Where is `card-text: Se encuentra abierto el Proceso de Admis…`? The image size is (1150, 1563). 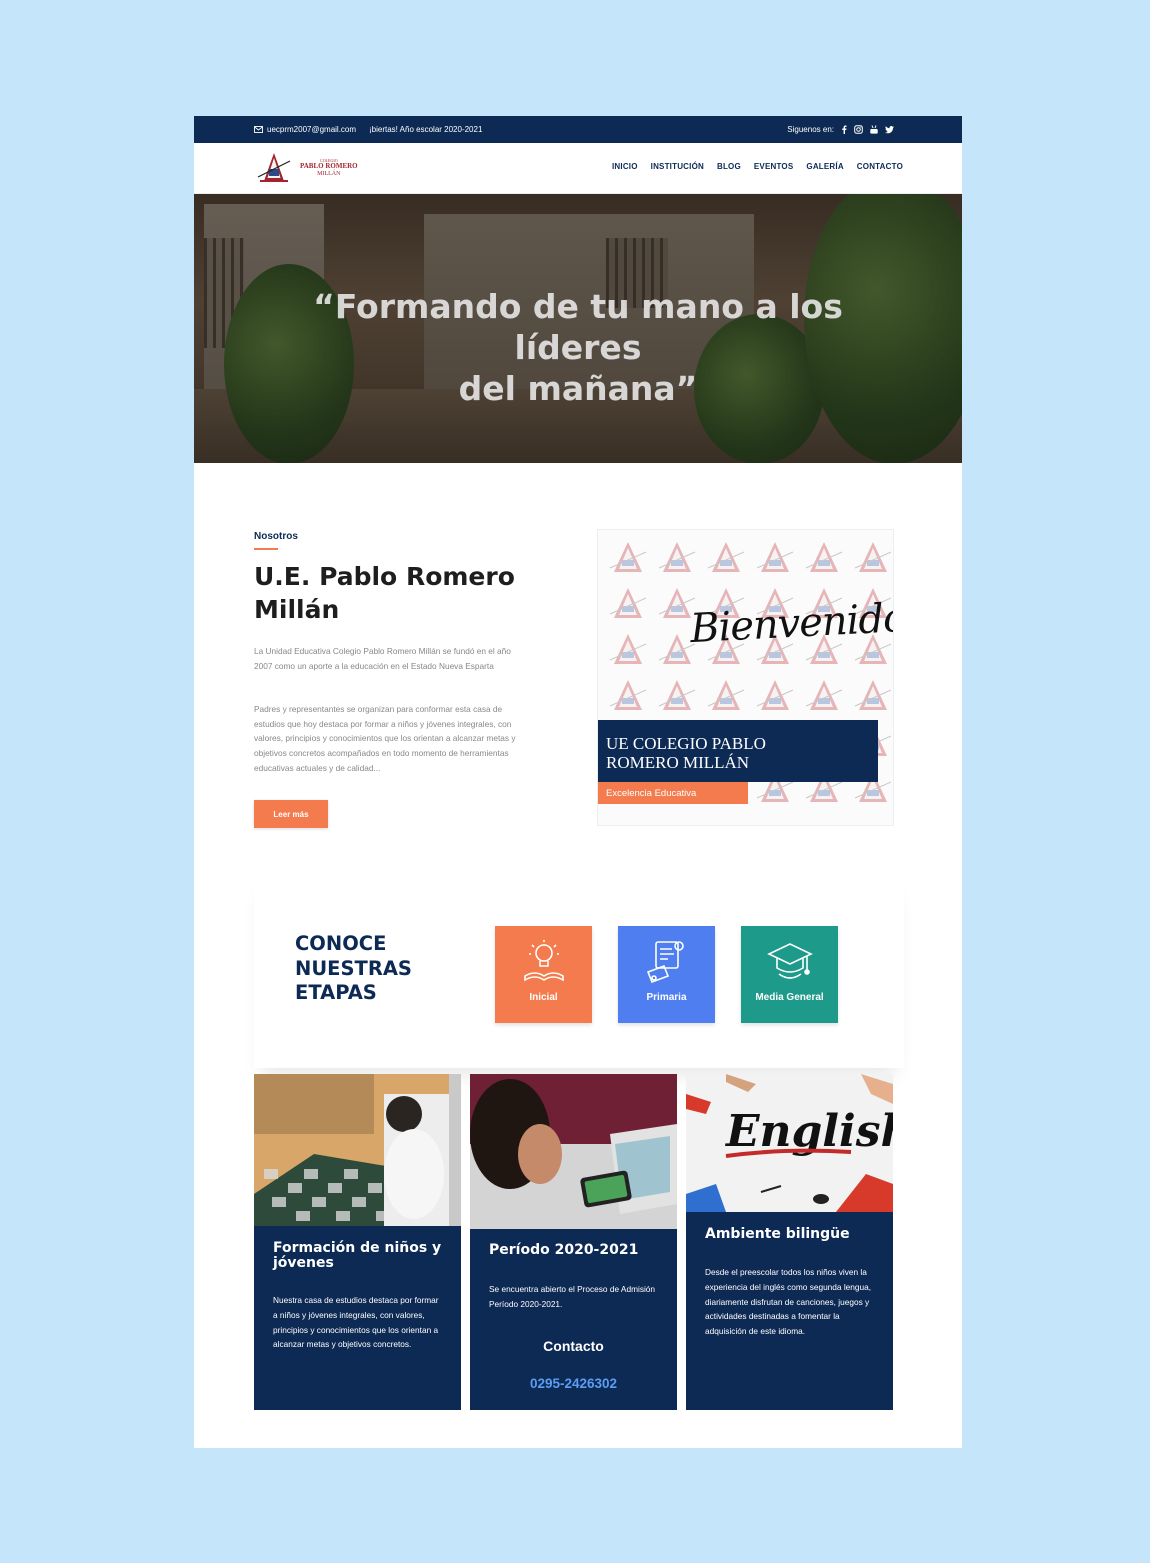 card-text: Se encuentra abierto el Proceso de Admis… is located at coordinates (572, 1296).